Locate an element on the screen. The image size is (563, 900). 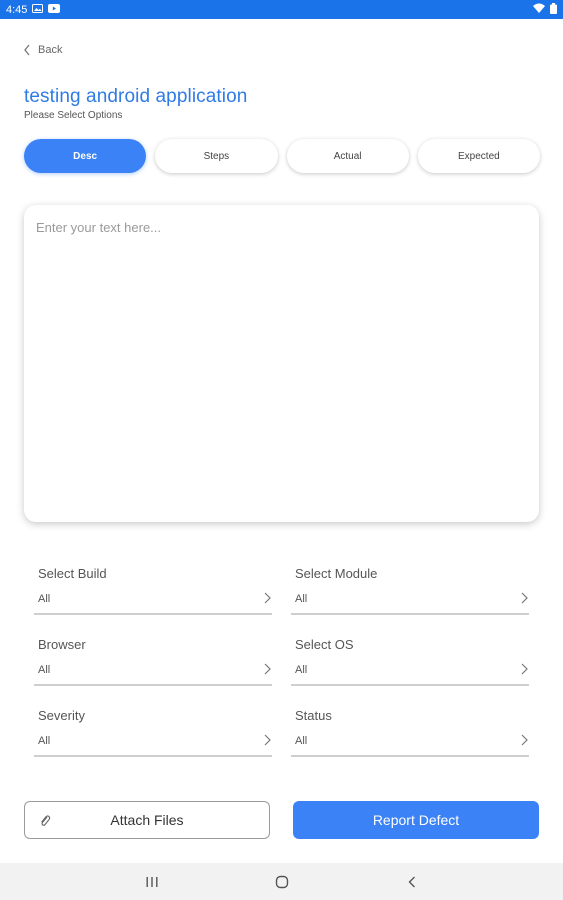
status-time: 4:45 is located at coordinates (17, 9).